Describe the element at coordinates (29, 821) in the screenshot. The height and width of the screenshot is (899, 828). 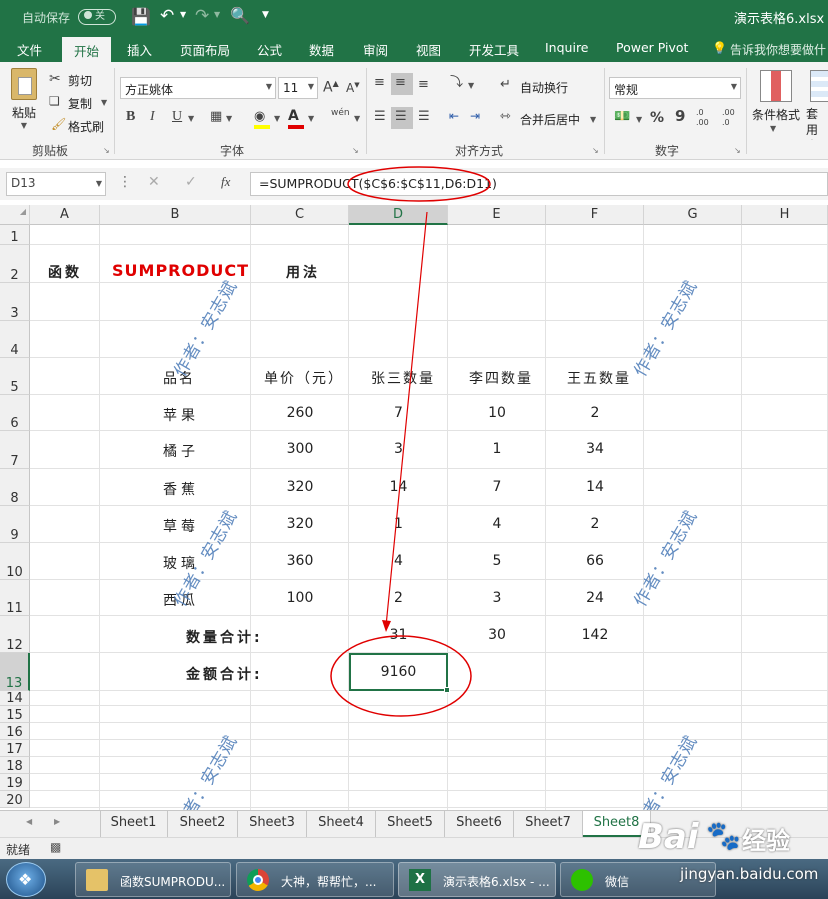
I see `prev-sheet-icon: ◀` at that location.